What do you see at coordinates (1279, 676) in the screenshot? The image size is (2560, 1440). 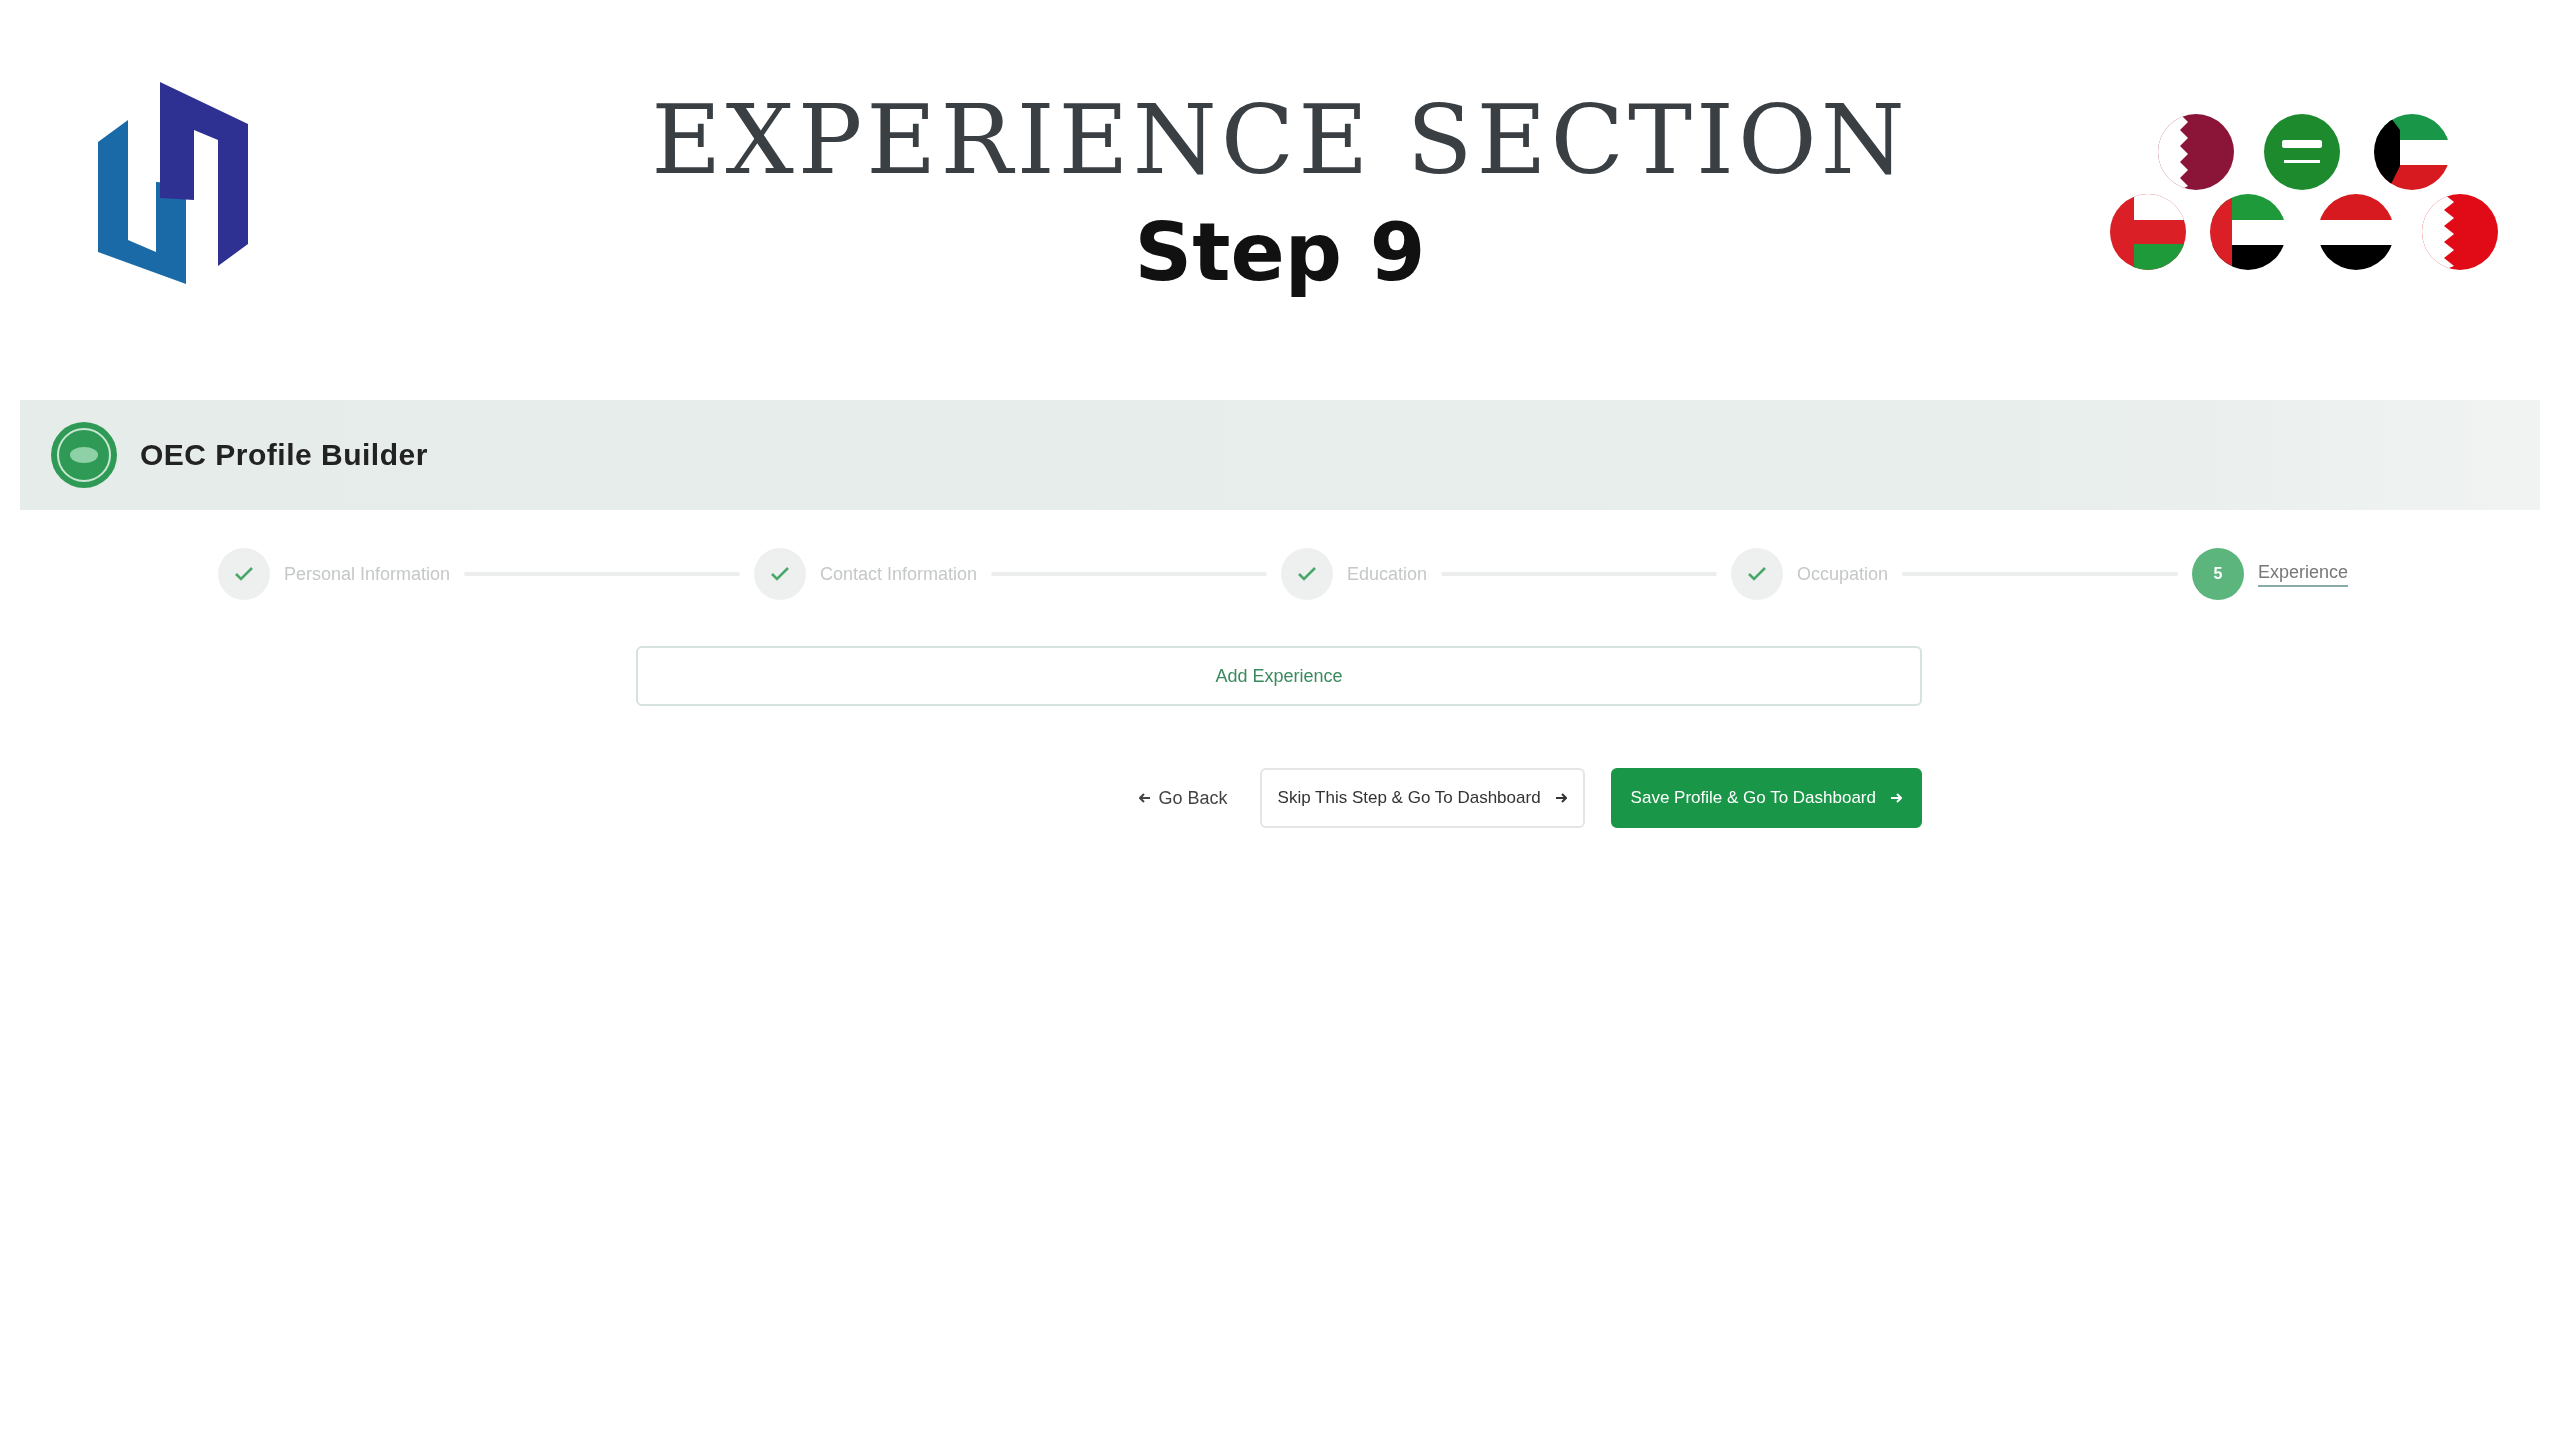 I see `add-experience-button: Add Experience` at bounding box center [1279, 676].